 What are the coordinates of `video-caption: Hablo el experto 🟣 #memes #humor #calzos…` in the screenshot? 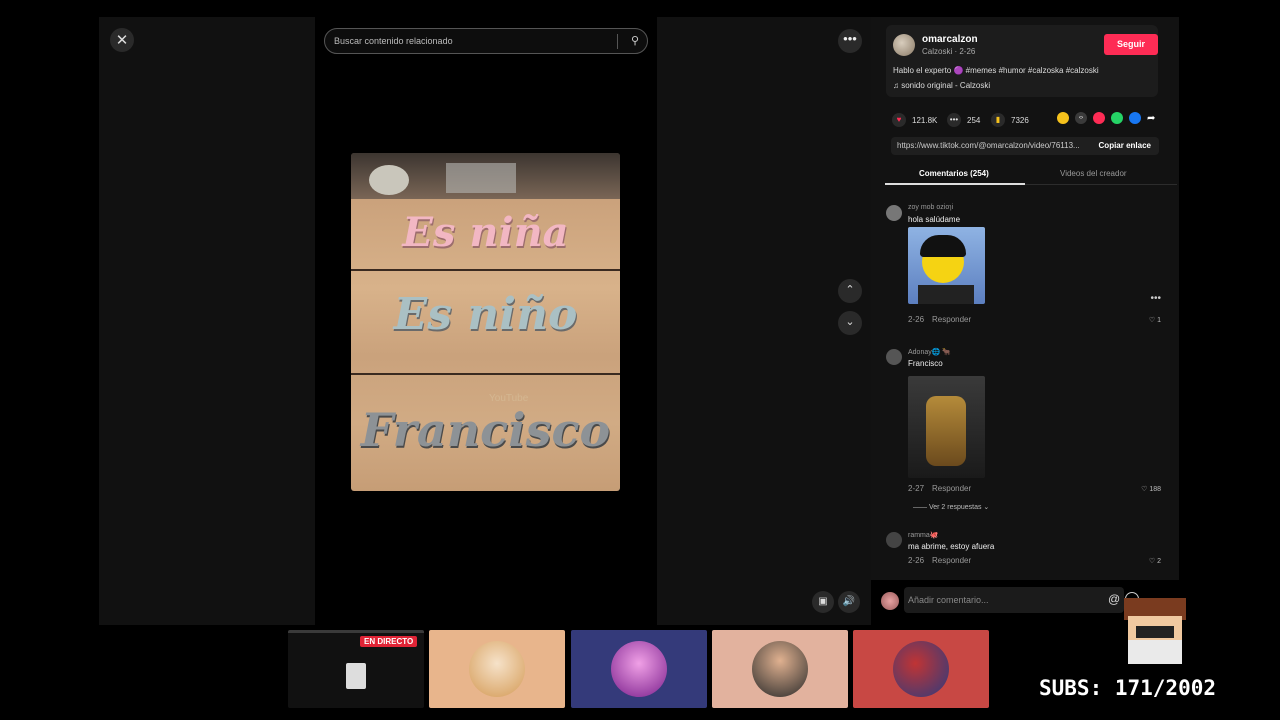 It's located at (996, 70).